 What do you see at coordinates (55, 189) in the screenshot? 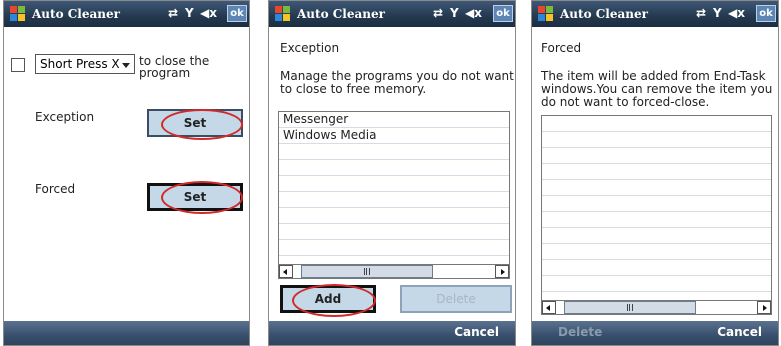
I see `forced-label: Forced` at bounding box center [55, 189].